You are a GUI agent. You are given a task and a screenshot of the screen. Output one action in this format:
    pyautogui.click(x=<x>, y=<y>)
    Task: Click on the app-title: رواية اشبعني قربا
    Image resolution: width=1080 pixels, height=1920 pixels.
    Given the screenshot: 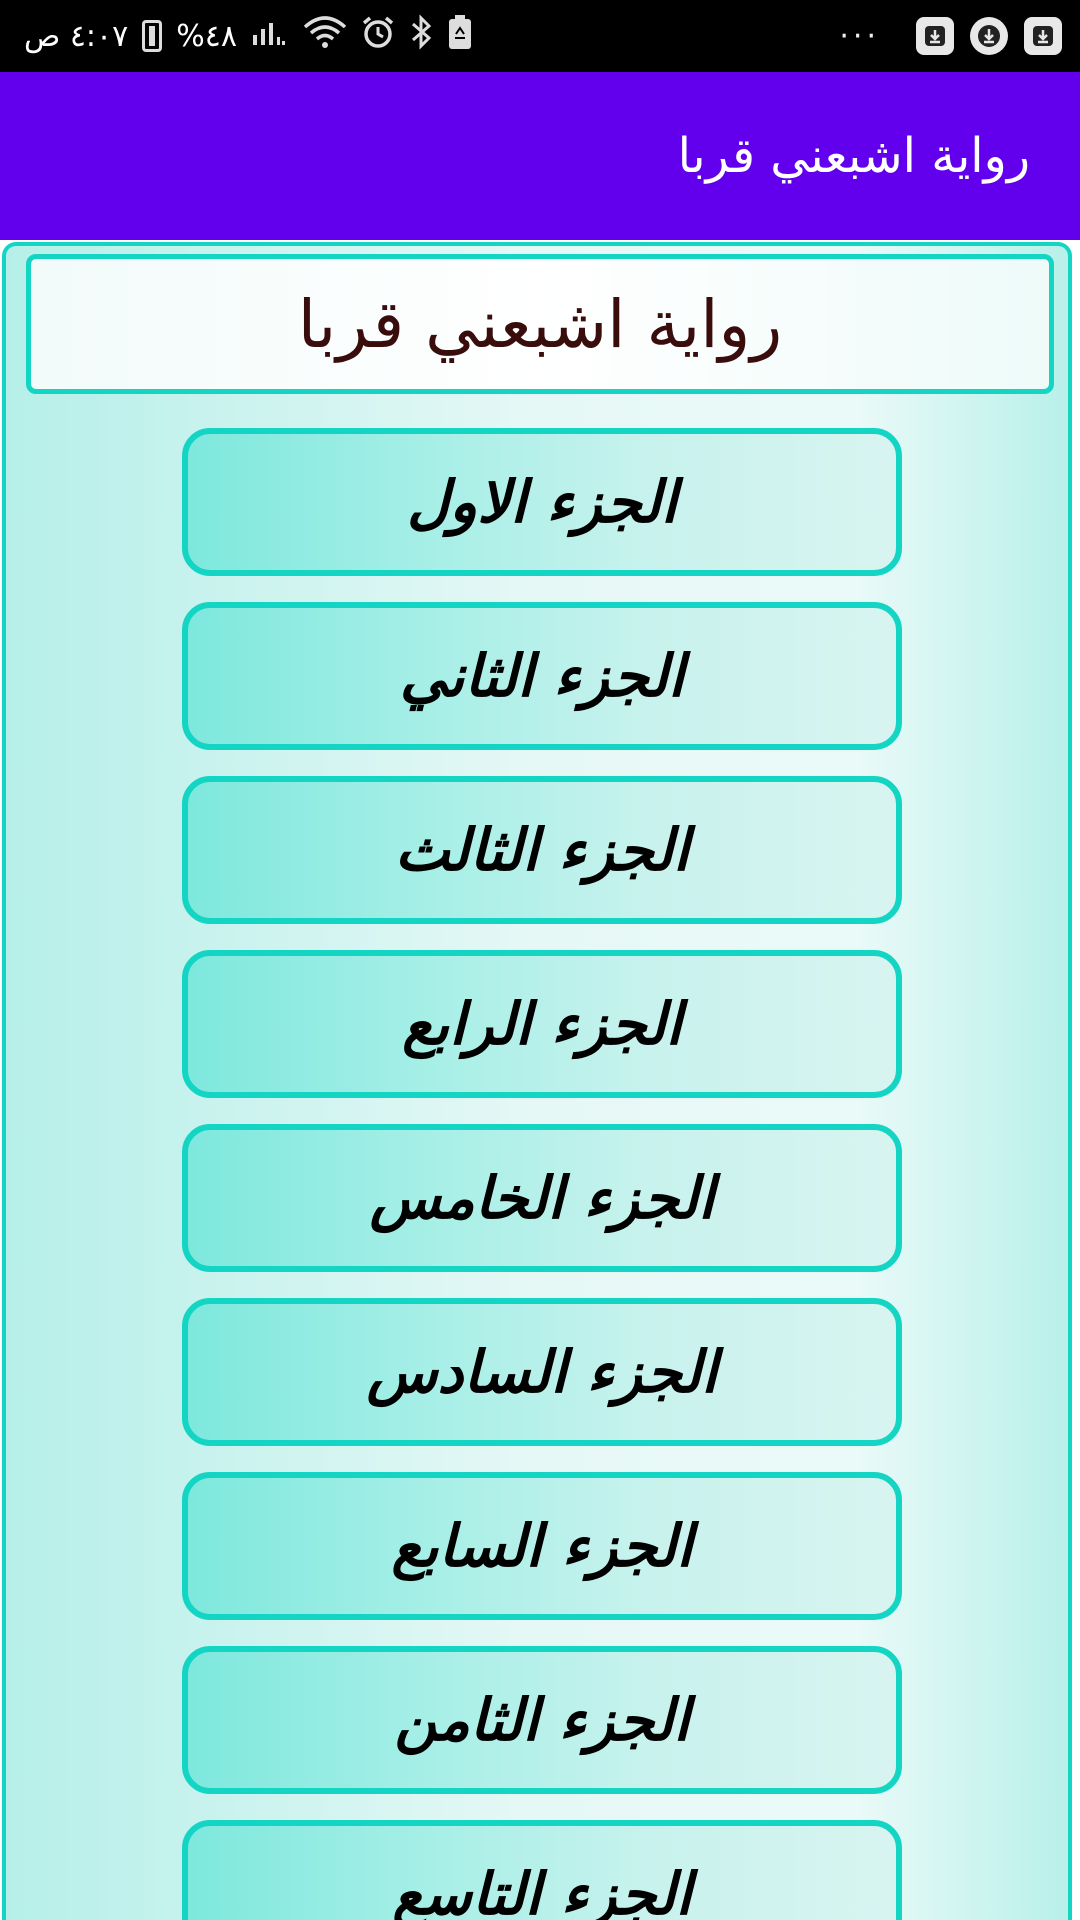 What is the action you would take?
    pyautogui.click(x=853, y=156)
    